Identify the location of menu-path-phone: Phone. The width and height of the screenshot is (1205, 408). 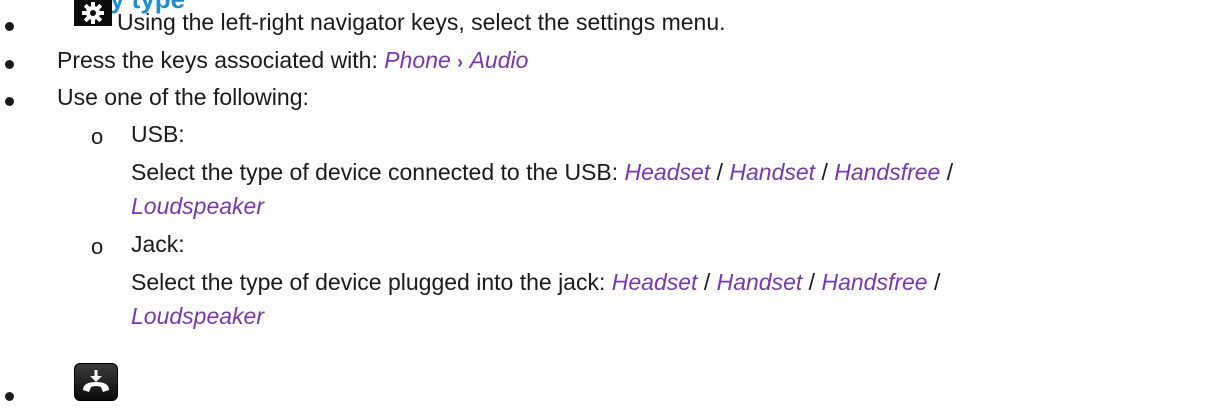
(417, 60).